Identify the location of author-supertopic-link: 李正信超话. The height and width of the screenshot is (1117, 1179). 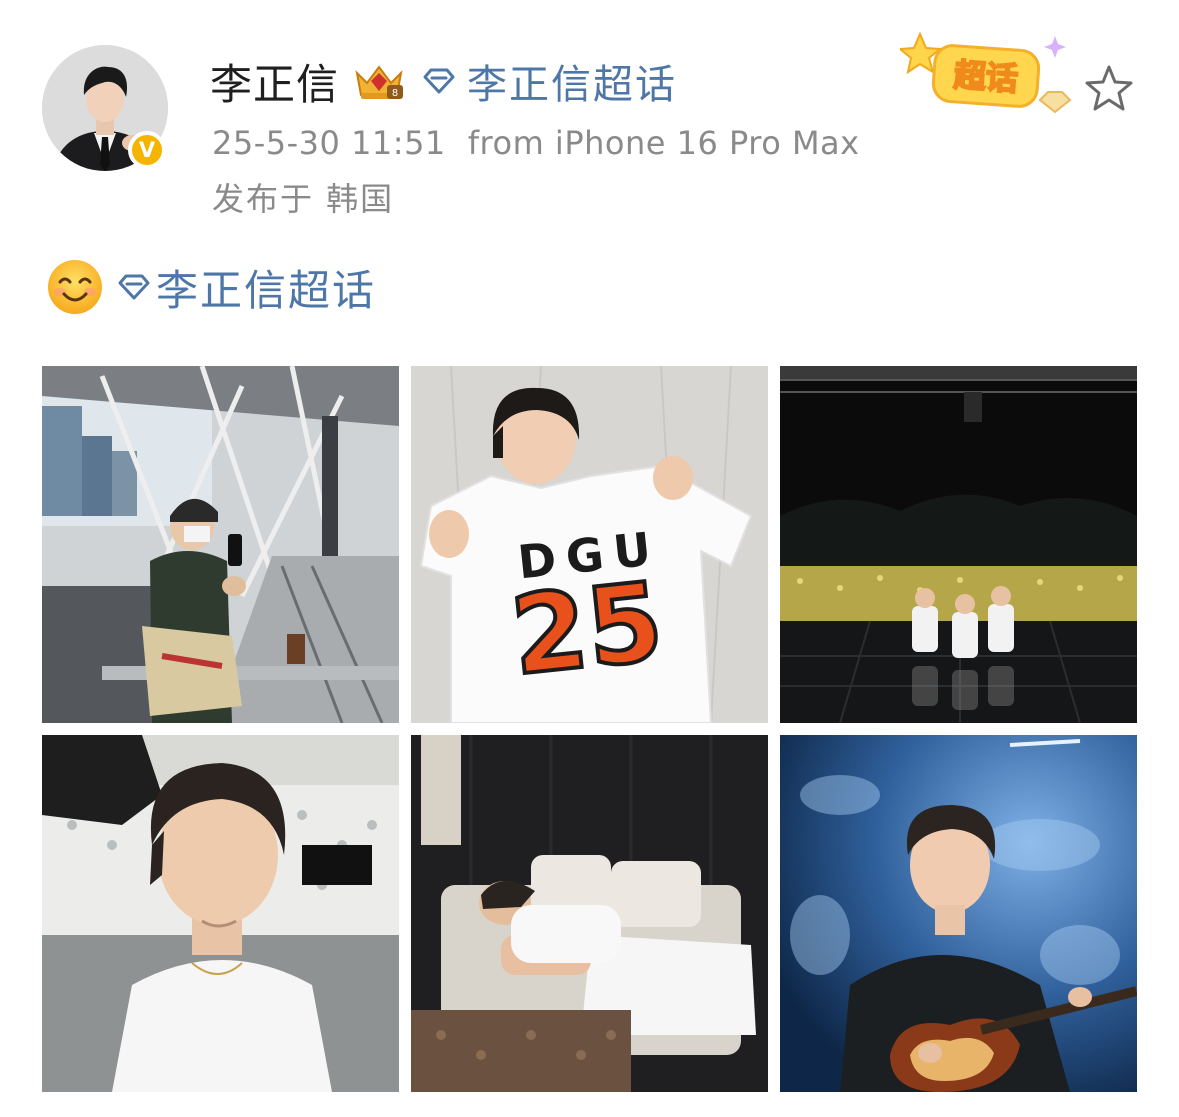
(572, 81).